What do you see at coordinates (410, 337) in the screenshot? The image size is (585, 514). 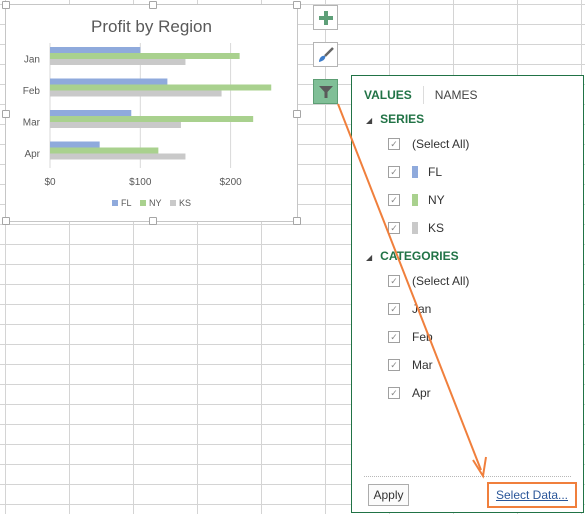 I see `category-item-feb: ✓ Feb` at bounding box center [410, 337].